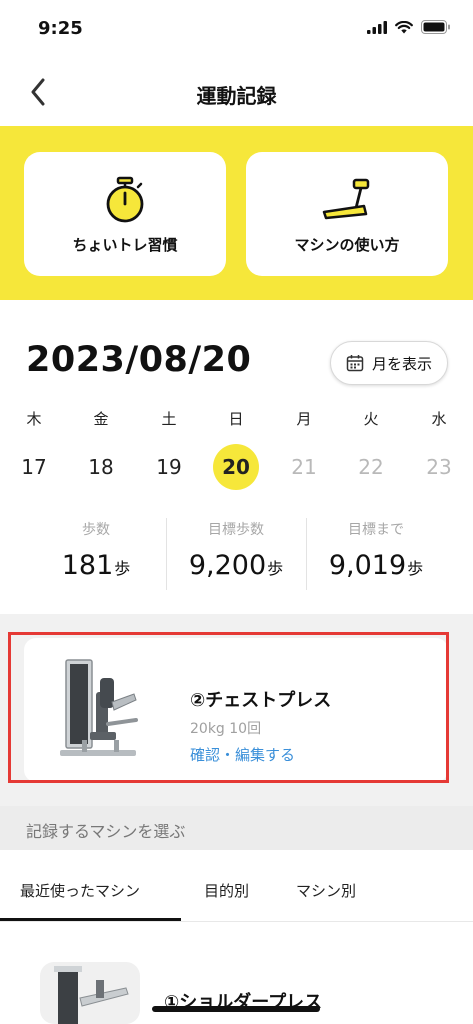  What do you see at coordinates (139, 360) in the screenshot?
I see `selected-date: 2023/08/20` at bounding box center [139, 360].